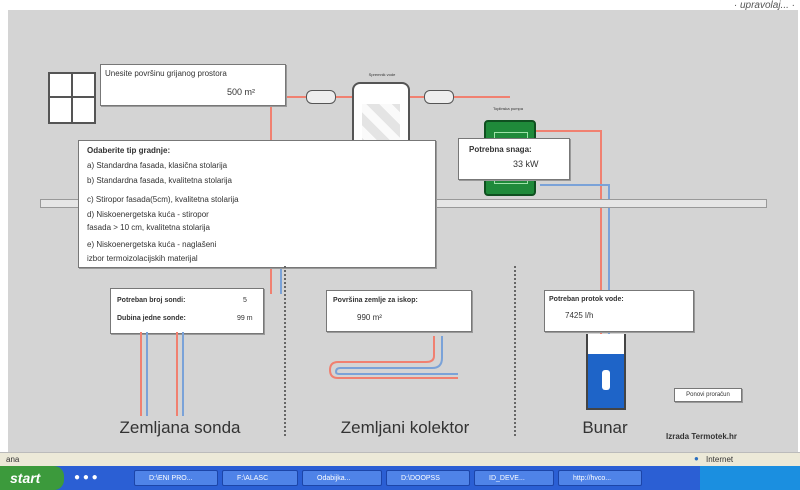 This screenshot has width=800, height=490. I want to click on collector-label: Površina zemlje za iskop:, so click(375, 300).